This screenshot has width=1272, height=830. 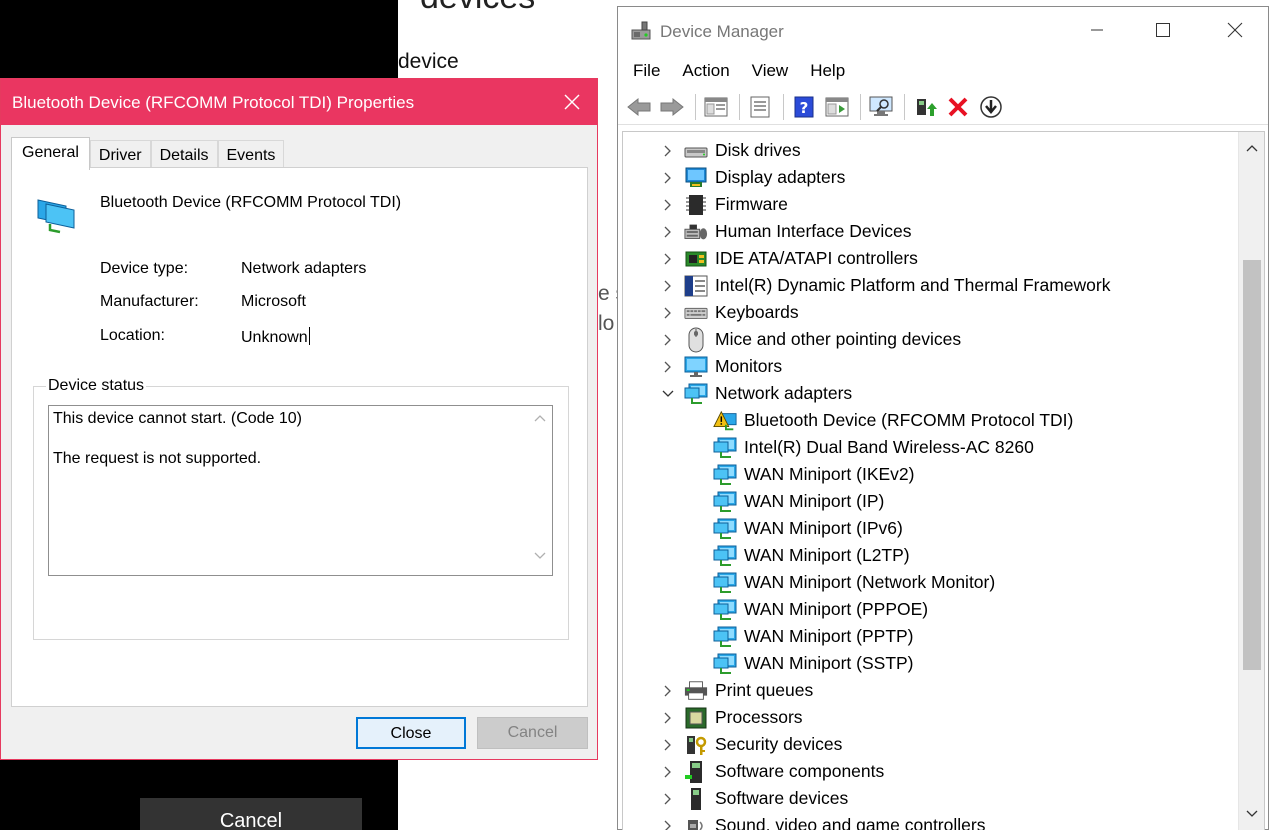 I want to click on tree-category-row: Mice and other pointing devices, so click(x=933, y=339).